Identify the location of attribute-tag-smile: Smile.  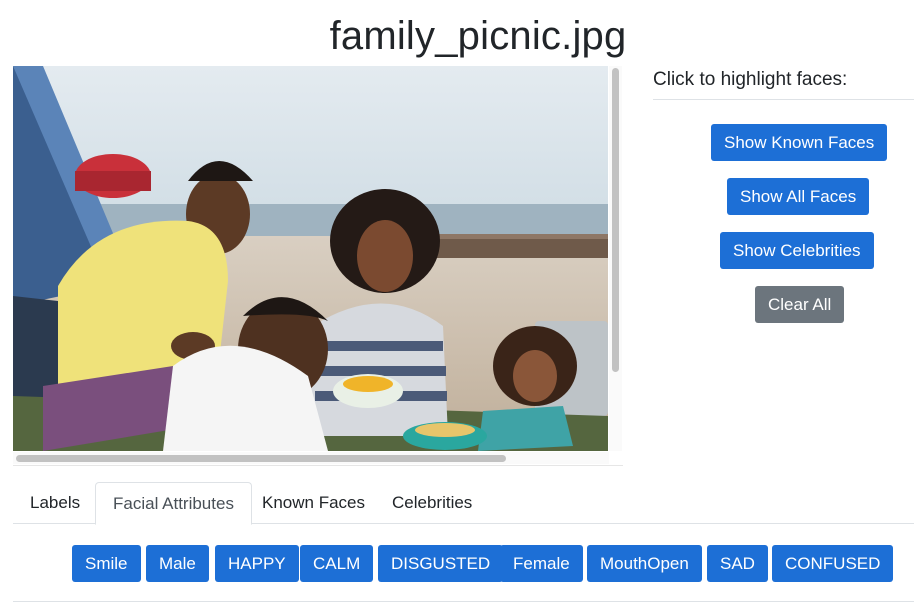
(106, 563).